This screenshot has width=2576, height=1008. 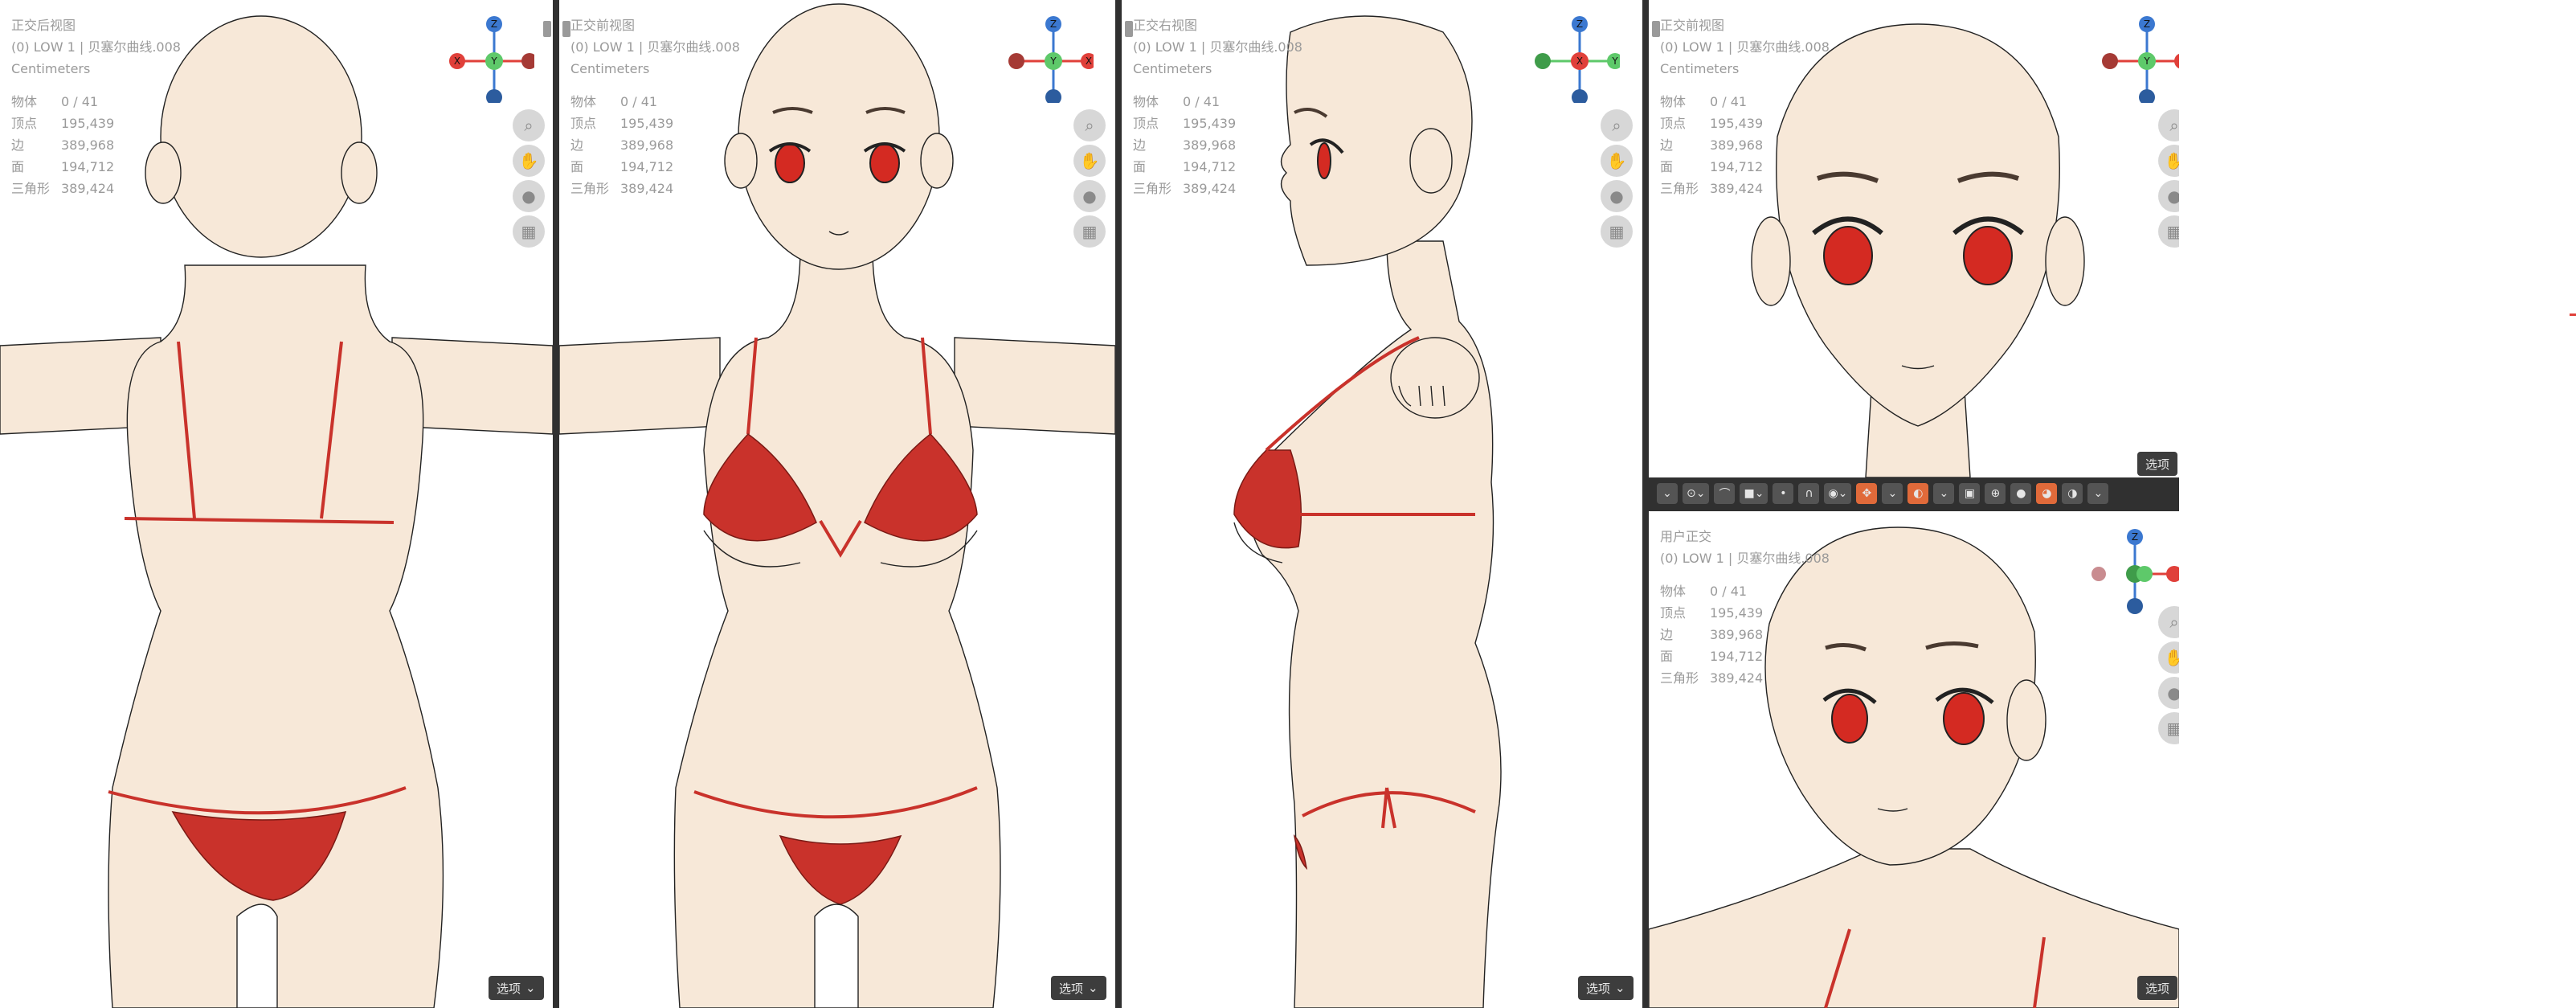 What do you see at coordinates (1367, 511) in the screenshot?
I see `character-side-render` at bounding box center [1367, 511].